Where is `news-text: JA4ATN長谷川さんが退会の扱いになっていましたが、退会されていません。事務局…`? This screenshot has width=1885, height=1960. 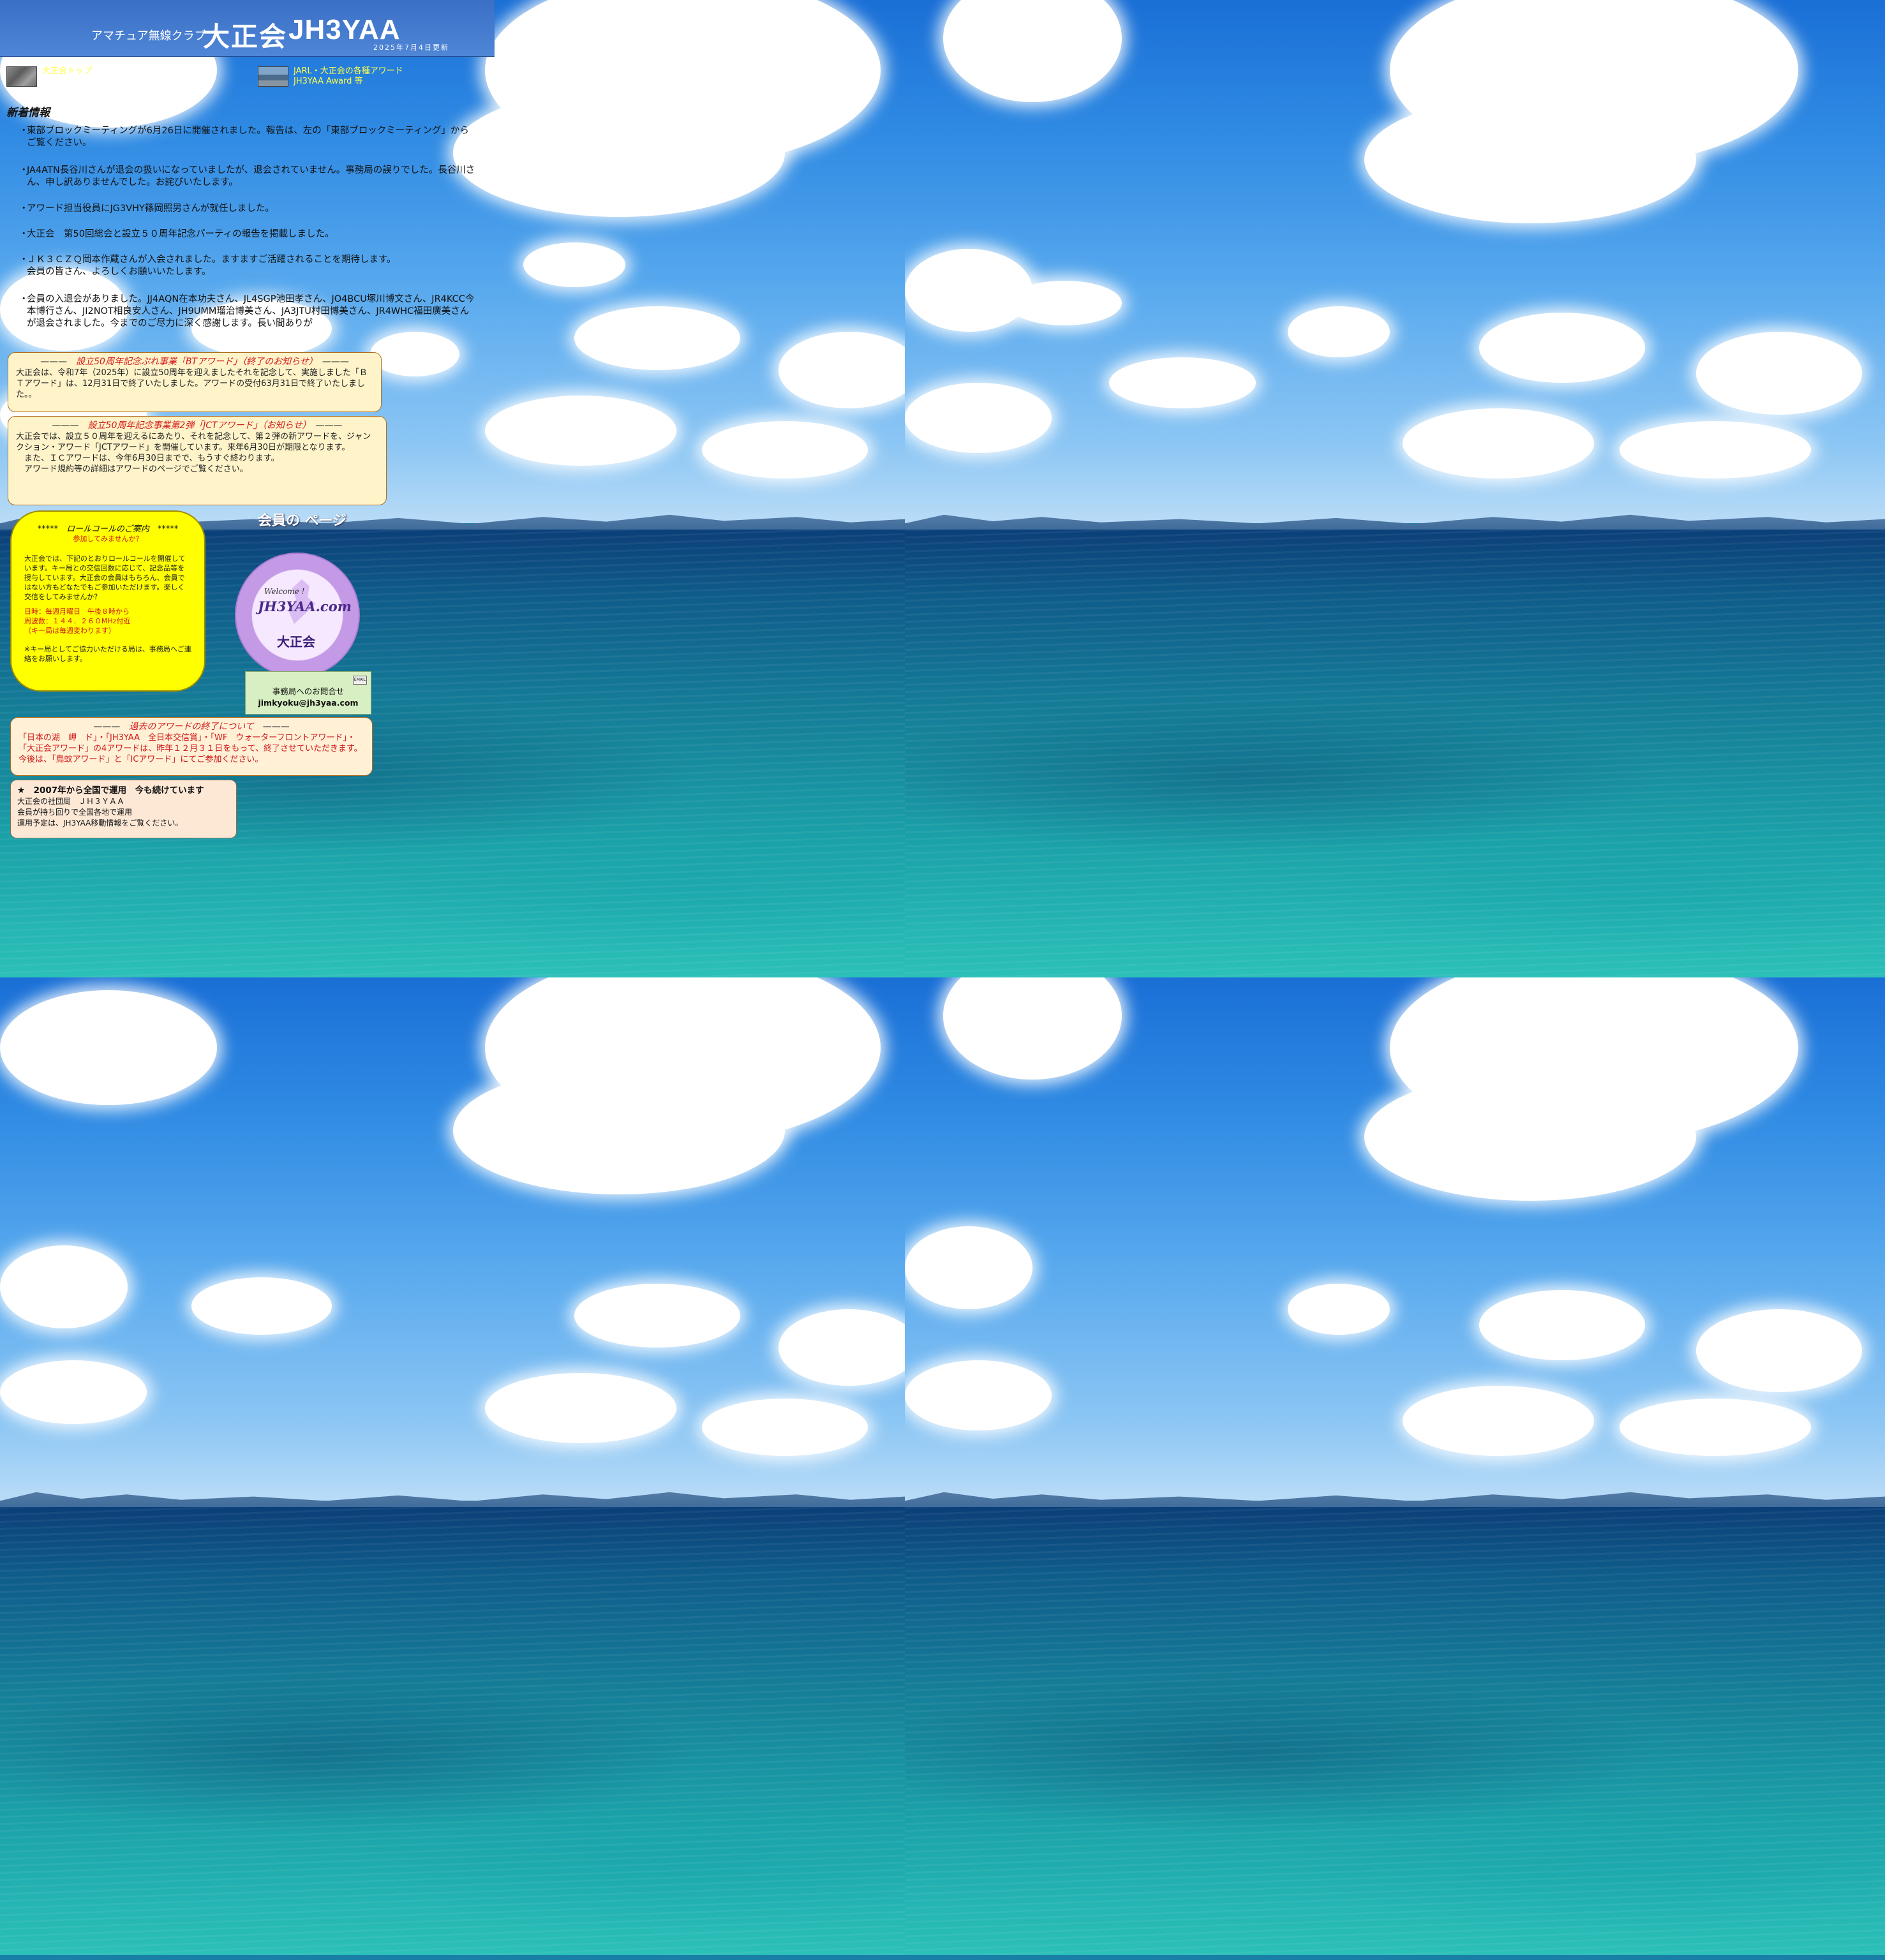 news-text: JA4ATN長谷川さんが退会の扱いになっていましたが、退会されていません。事務局… is located at coordinates (251, 176).